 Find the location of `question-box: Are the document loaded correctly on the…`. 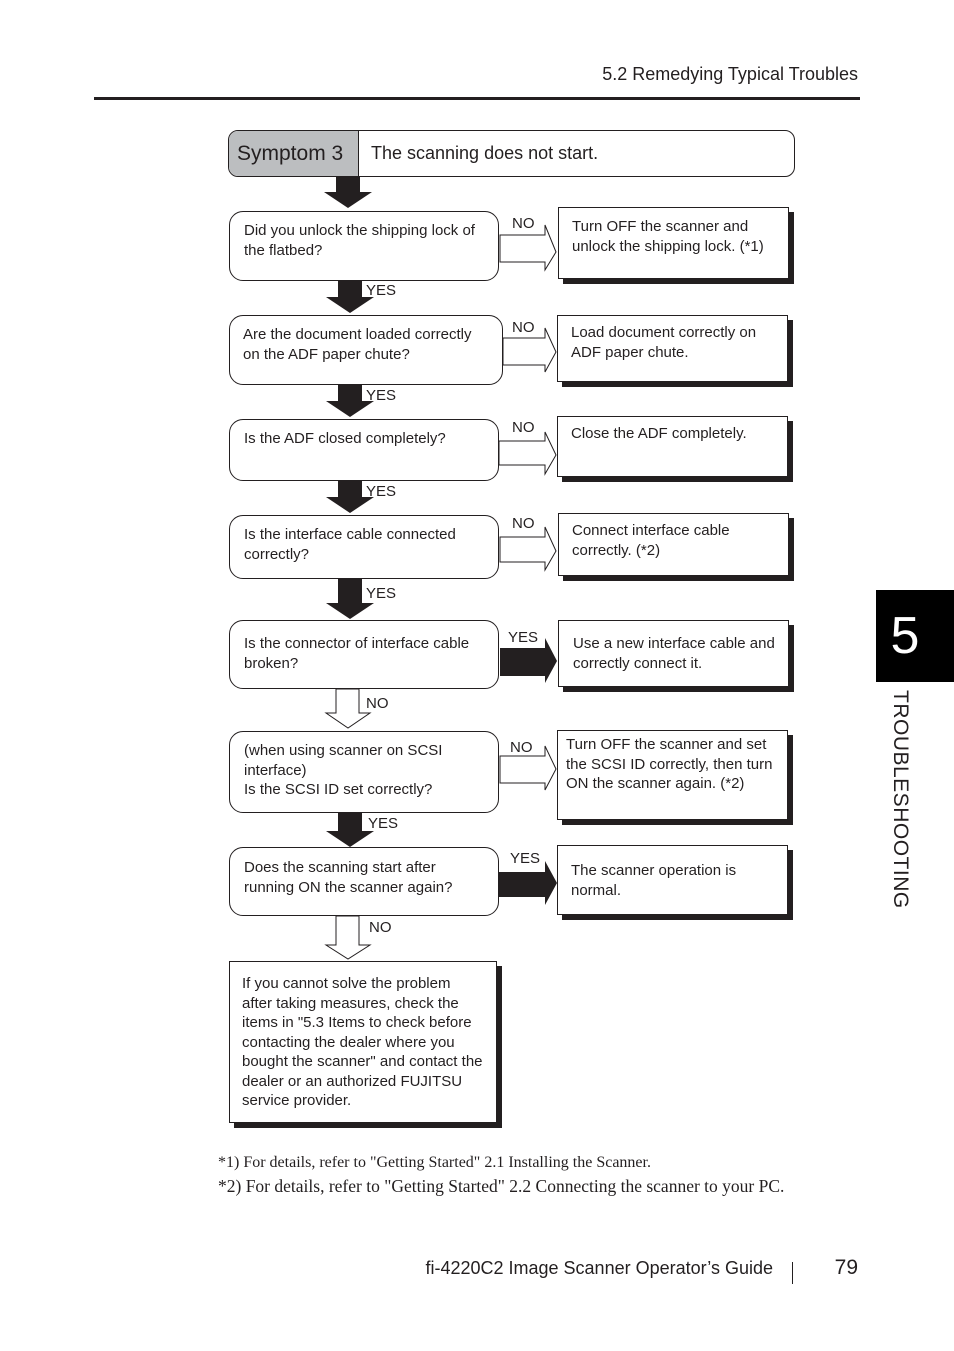

question-box: Are the document loaded correctly on the… is located at coordinates (366, 350).